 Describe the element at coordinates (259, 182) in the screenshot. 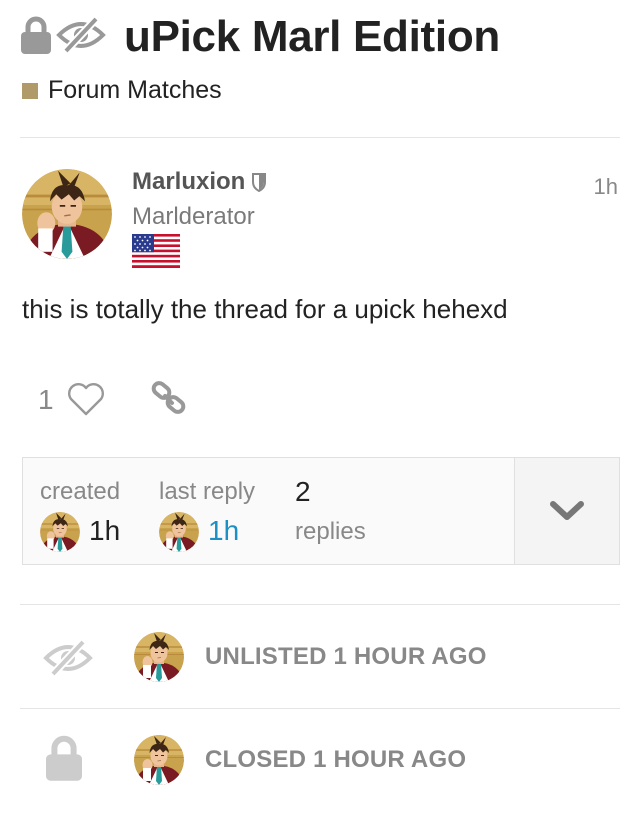

I see `shield-icon` at that location.